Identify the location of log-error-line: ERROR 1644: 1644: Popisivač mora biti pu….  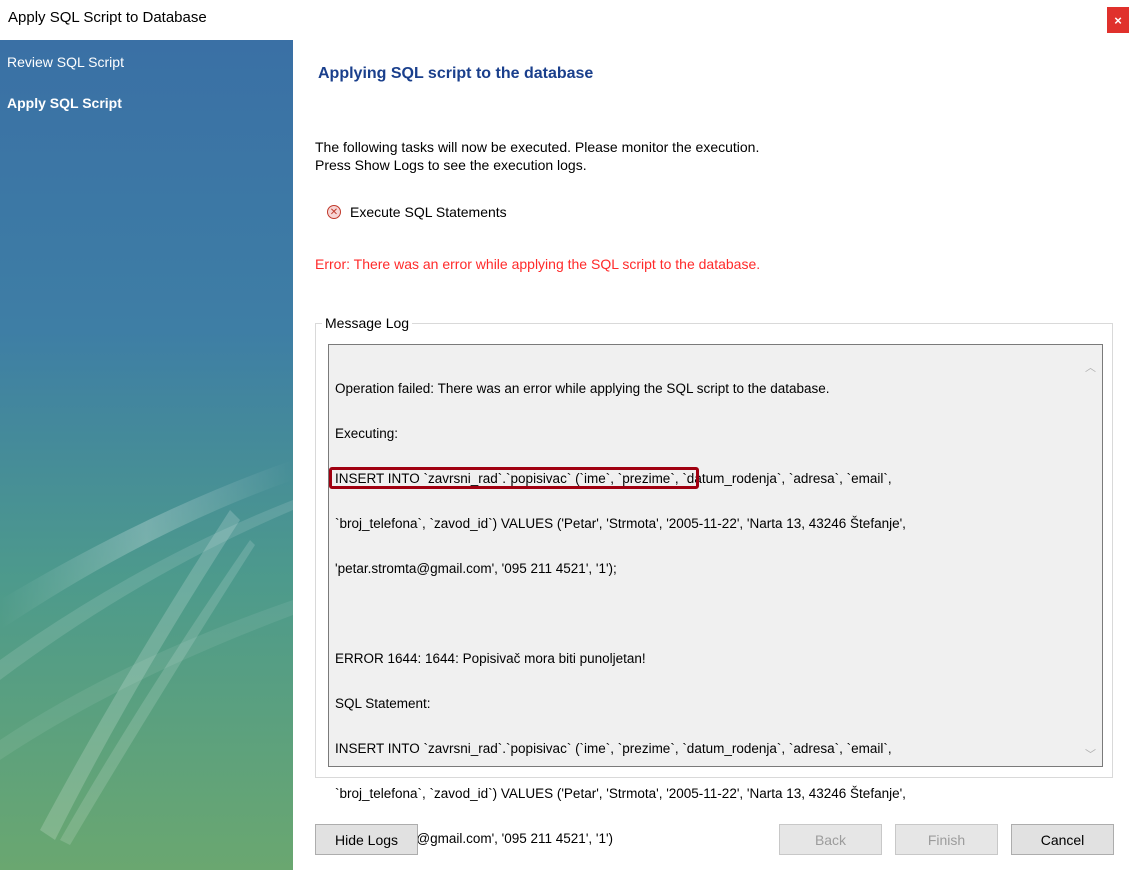
(490, 658).